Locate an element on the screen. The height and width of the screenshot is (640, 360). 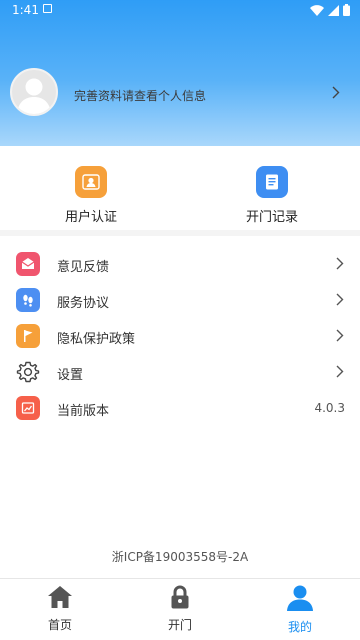
status-time: 1:41 is located at coordinates (25, 10).